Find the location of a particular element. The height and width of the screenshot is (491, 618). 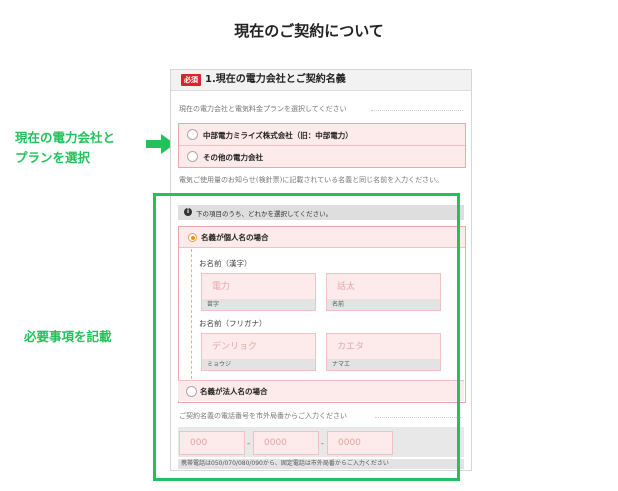

option-chubu-label: 中部電力ミライズ株式会社（旧：中部電力） is located at coordinates (278, 135).